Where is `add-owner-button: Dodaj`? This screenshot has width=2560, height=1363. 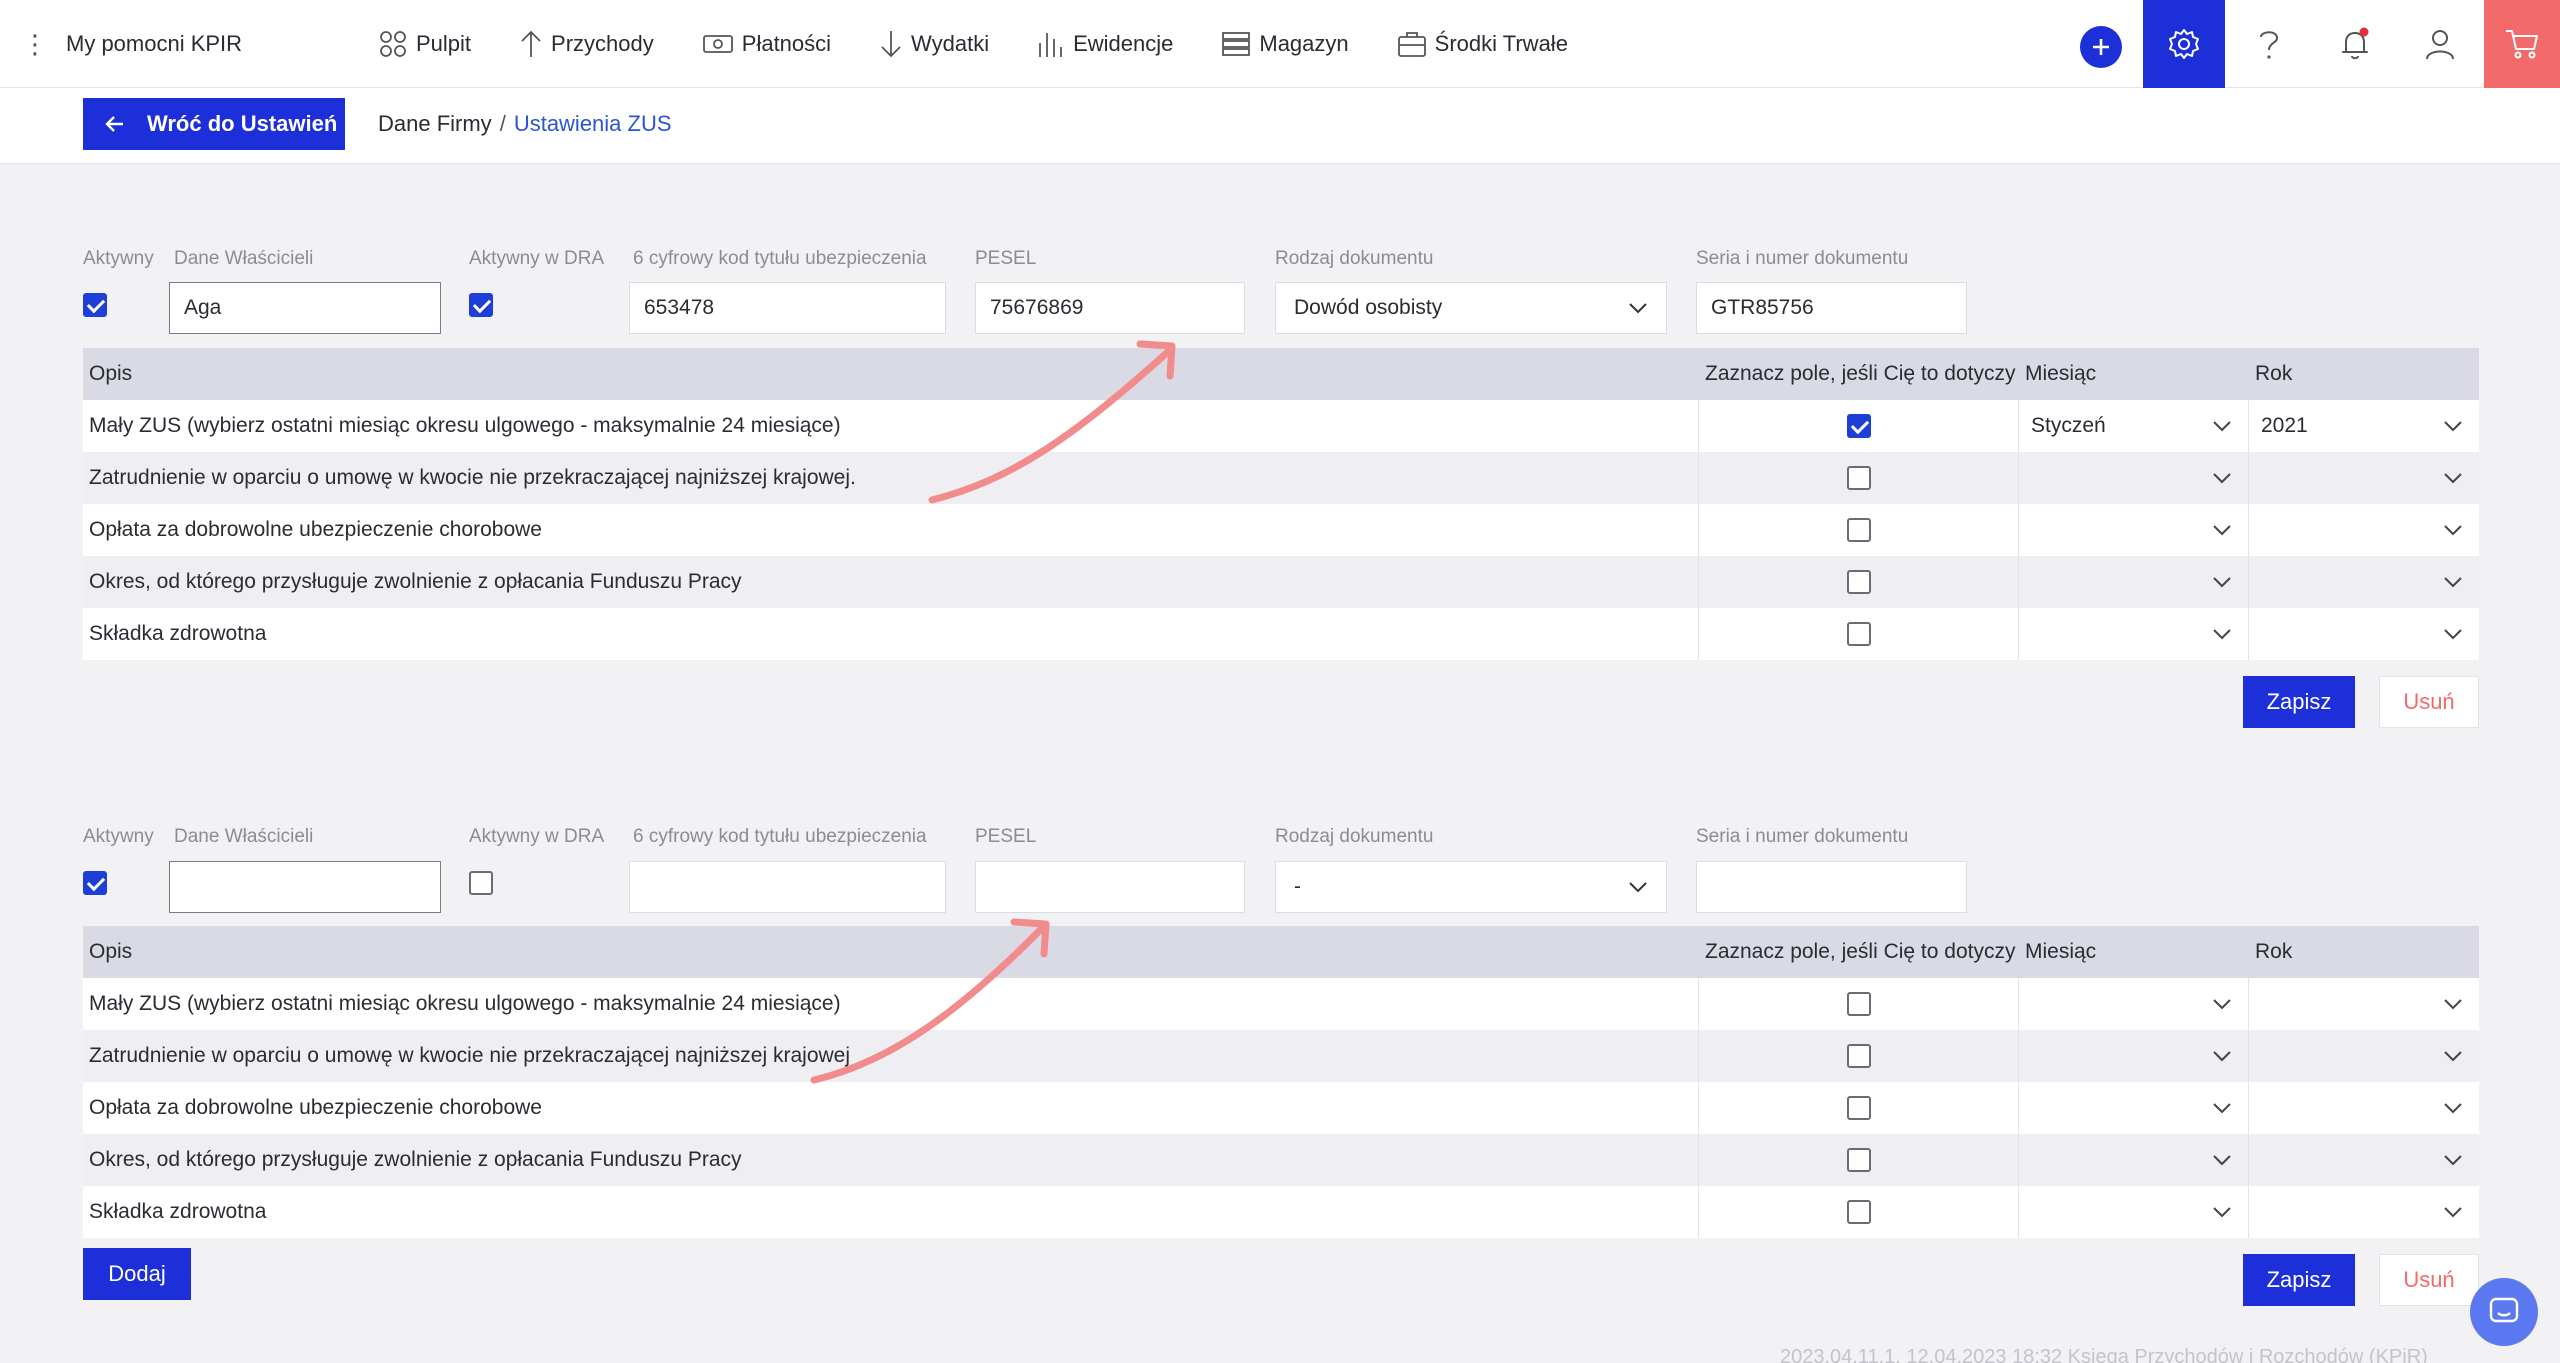 add-owner-button: Dodaj is located at coordinates (137, 1274).